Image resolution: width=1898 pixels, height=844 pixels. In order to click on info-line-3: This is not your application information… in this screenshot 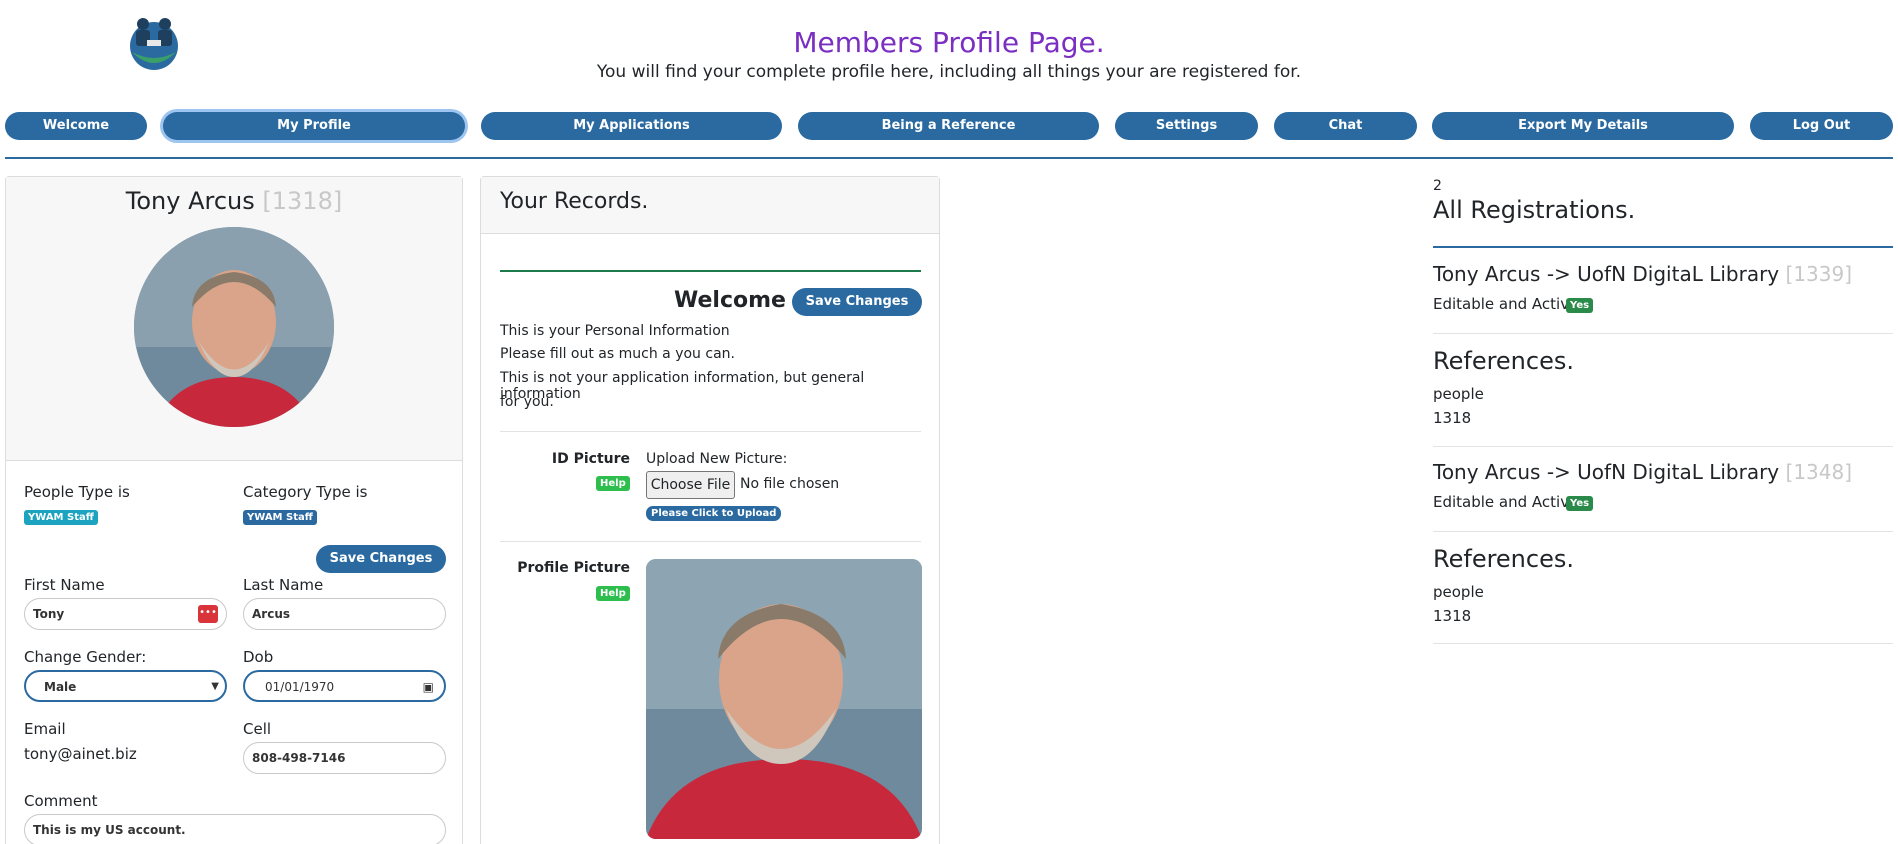, I will do `click(682, 386)`.